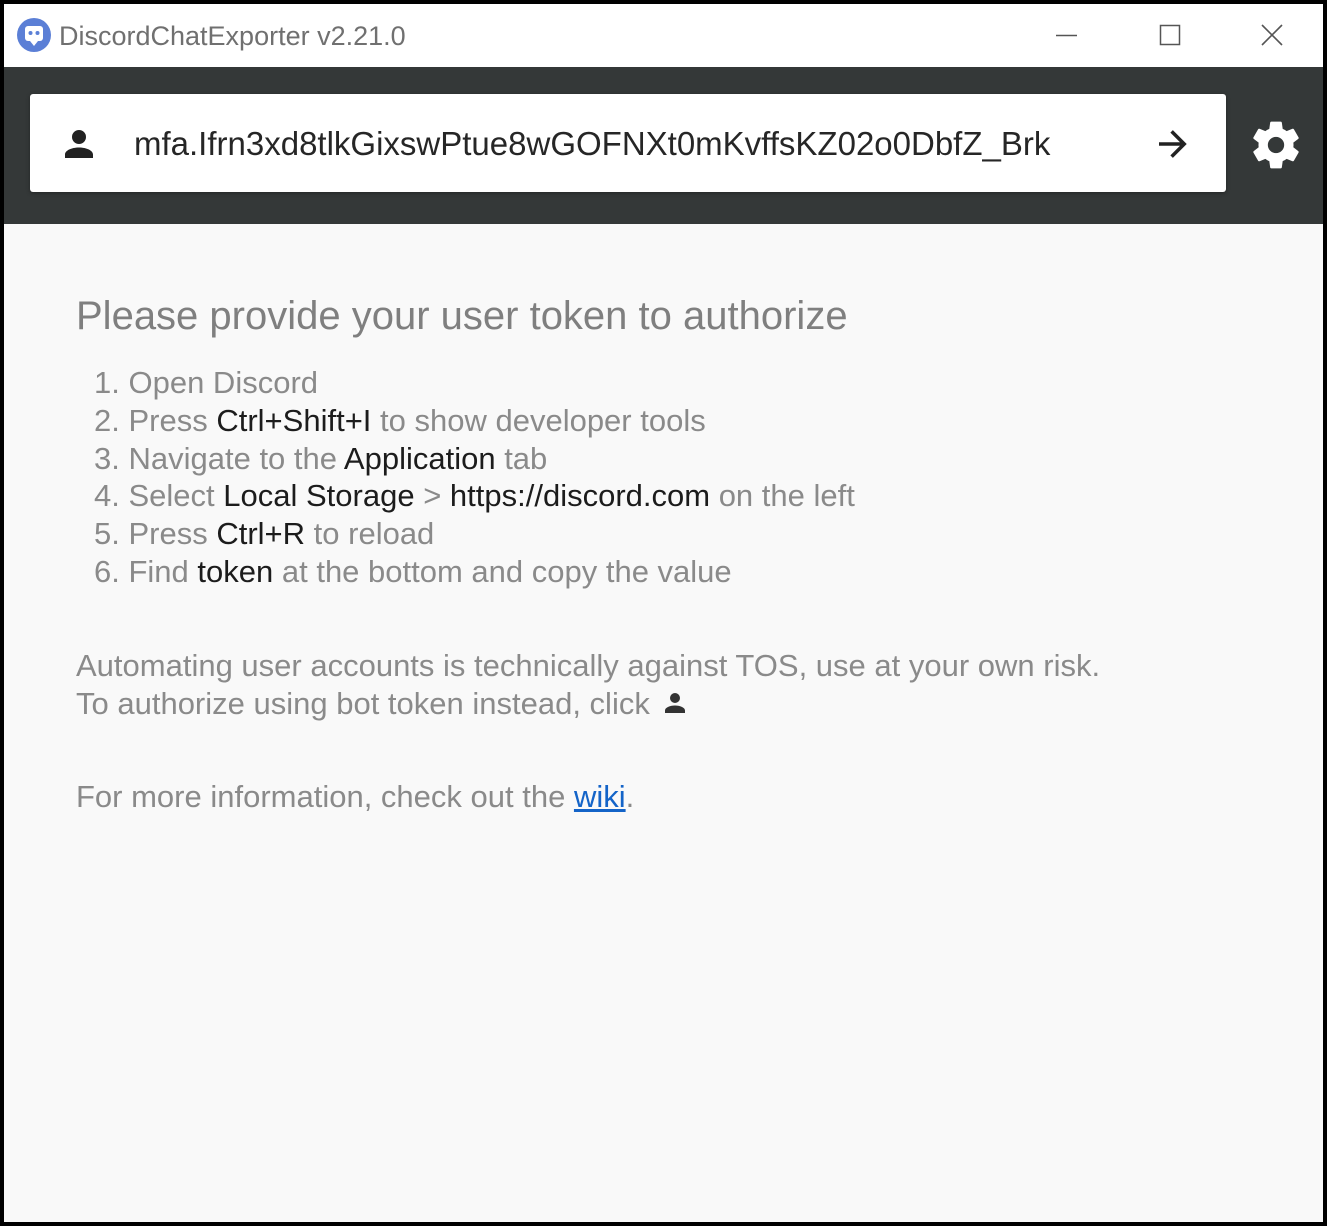  I want to click on minimize-button, so click(1062, 35).